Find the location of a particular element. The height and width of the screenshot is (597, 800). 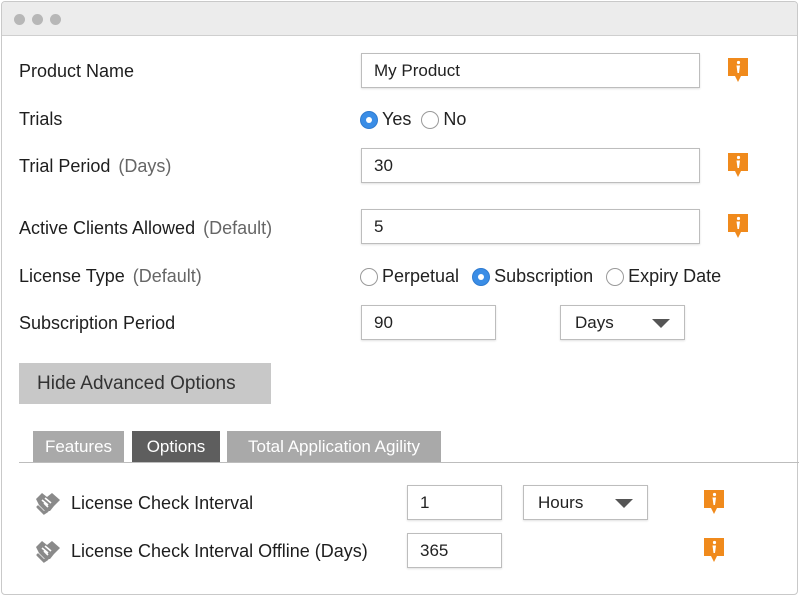

tab-features-label: Features is located at coordinates (78, 446).